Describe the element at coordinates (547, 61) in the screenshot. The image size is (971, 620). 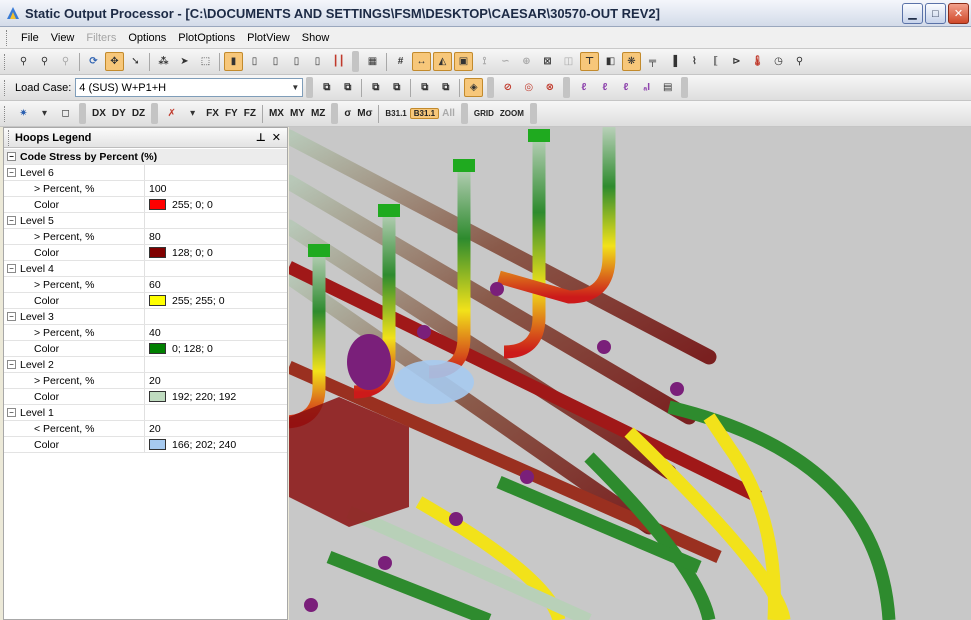
I see `valve-icon: ⊠` at that location.